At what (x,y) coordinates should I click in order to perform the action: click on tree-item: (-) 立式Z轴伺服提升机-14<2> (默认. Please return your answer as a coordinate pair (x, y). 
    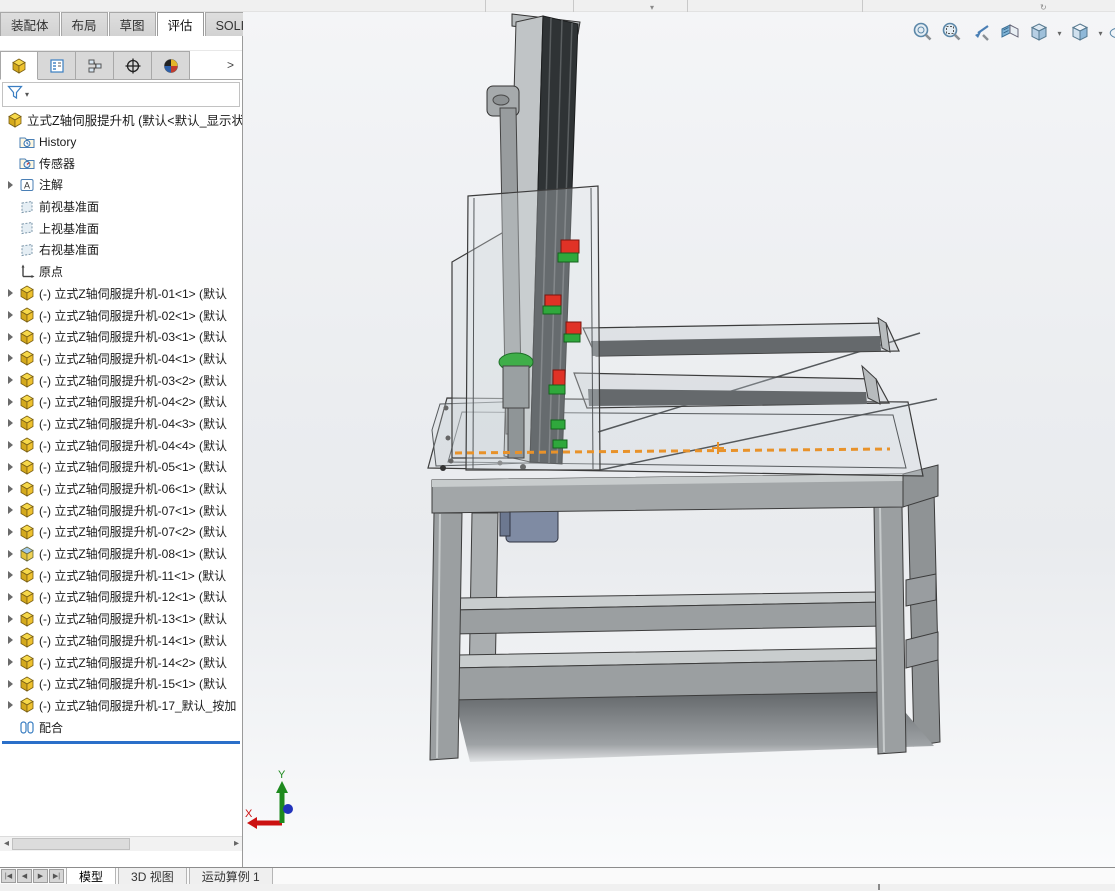
    Looking at the image, I should click on (121, 662).